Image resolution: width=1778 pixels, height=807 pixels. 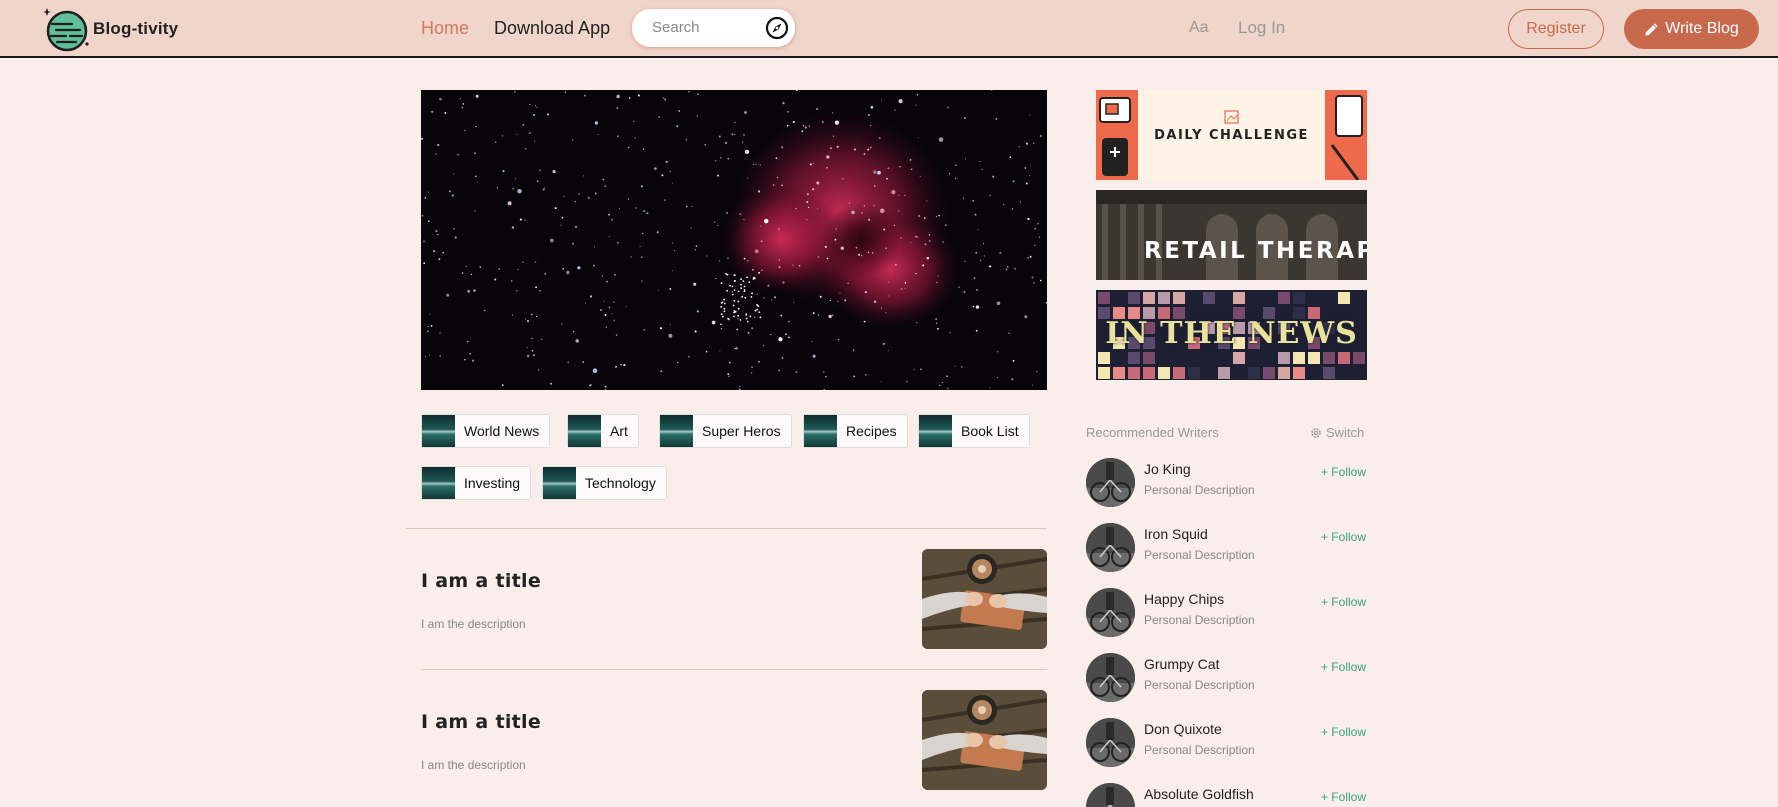 I want to click on topic-recipes: Recipes, so click(x=855, y=431).